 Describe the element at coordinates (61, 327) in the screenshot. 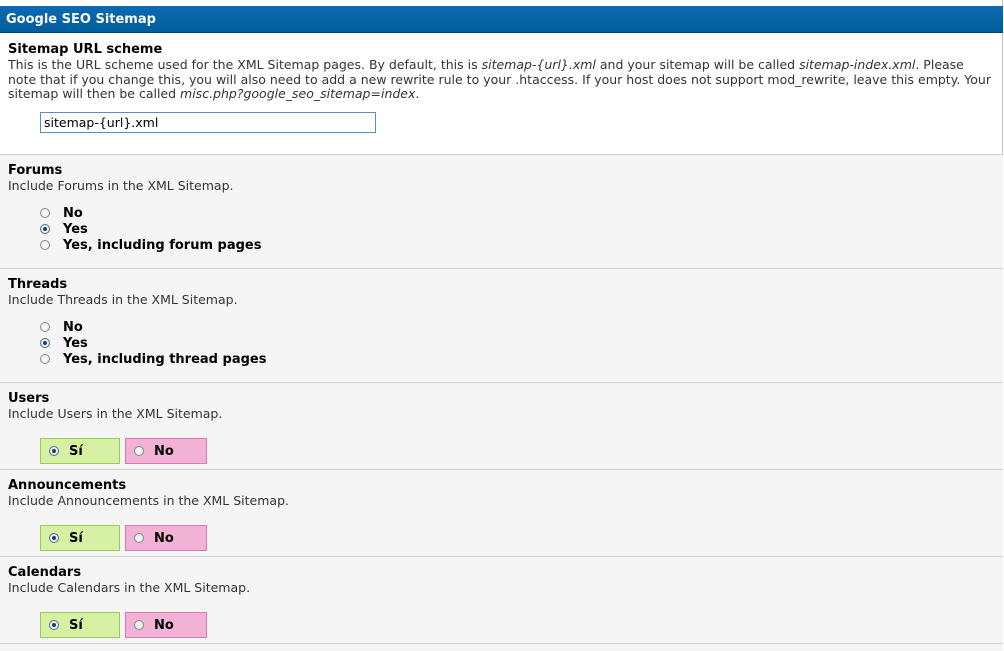

I see `threads-option-no: No` at that location.